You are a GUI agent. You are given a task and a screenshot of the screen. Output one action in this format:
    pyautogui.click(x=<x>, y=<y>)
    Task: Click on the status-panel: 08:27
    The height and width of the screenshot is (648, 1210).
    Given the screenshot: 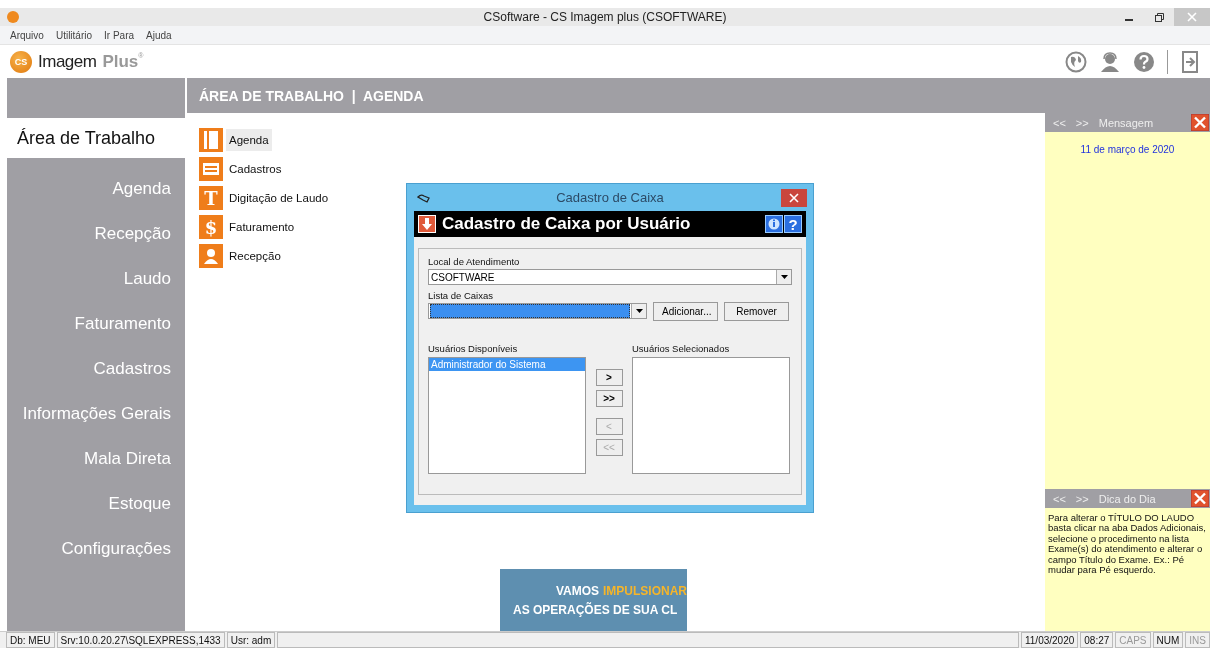 What is the action you would take?
    pyautogui.click(x=1097, y=640)
    